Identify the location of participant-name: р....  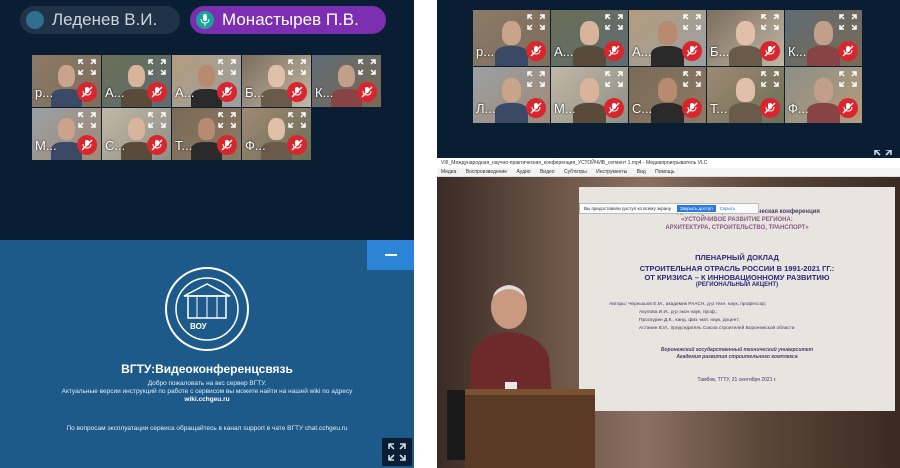
(44, 92).